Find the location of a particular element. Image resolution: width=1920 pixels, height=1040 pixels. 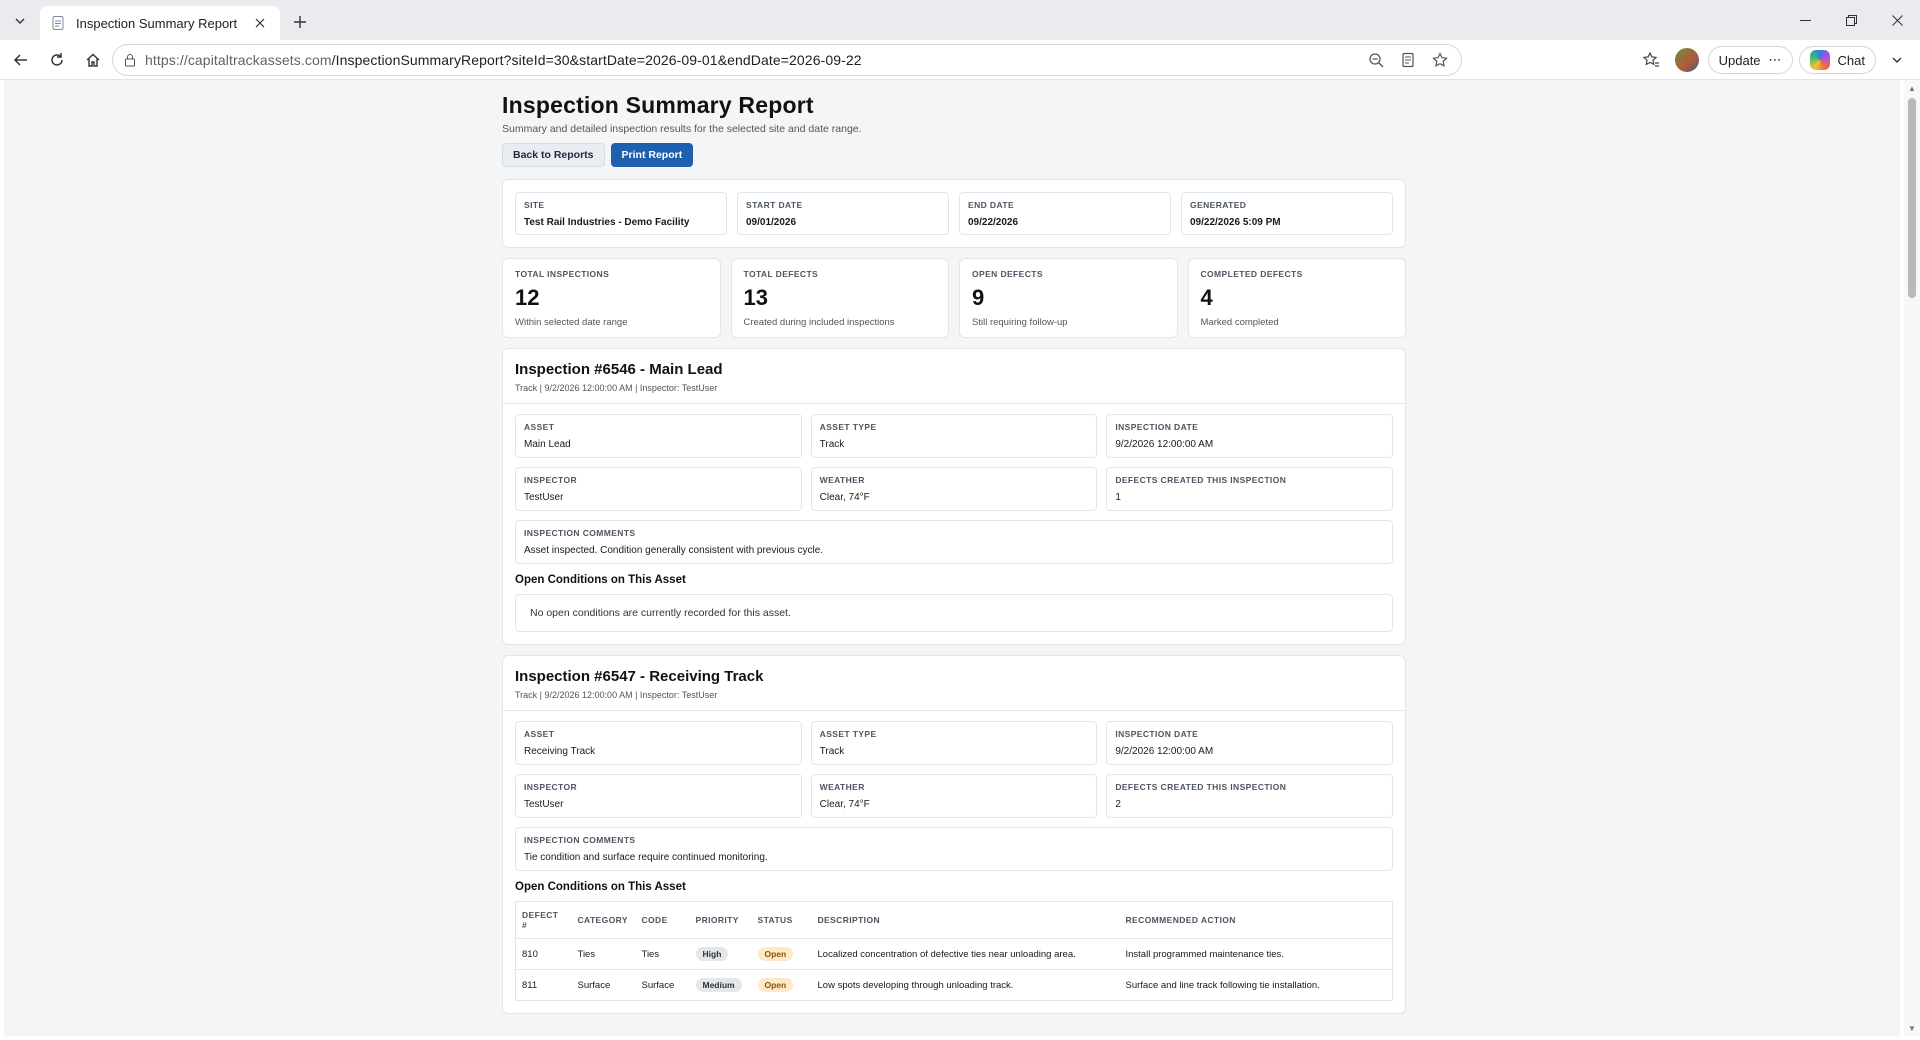

new-tab-button is located at coordinates (300, 22).